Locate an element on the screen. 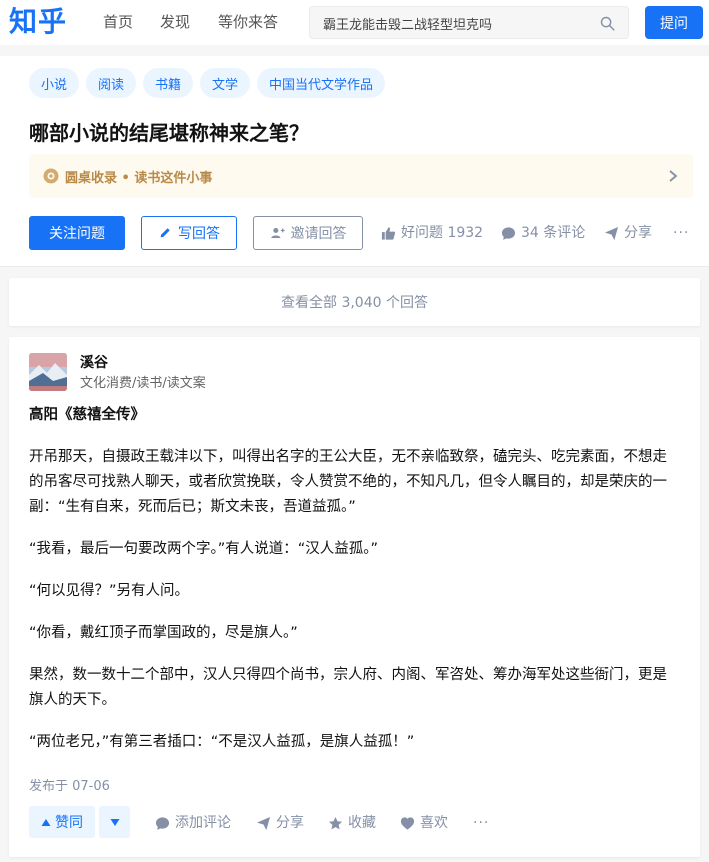  zhihu-logo: 知乎 is located at coordinates (38, 22).